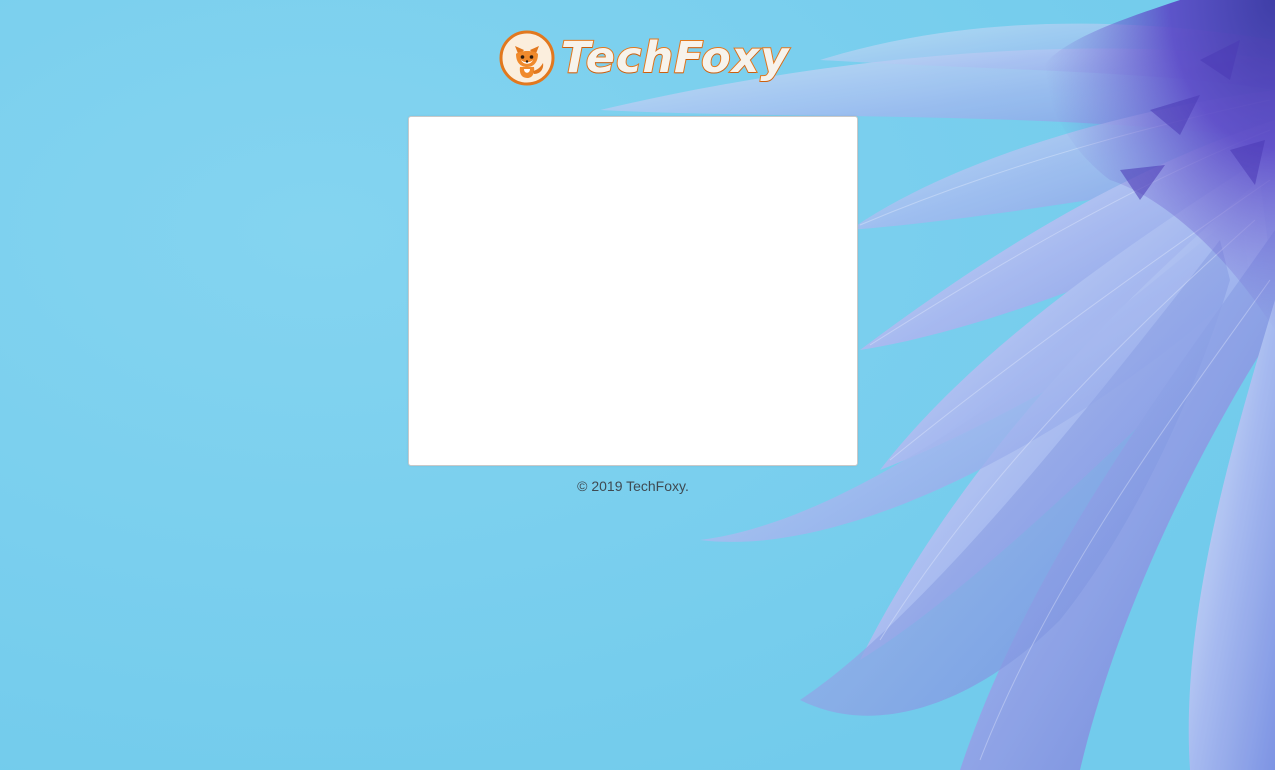 Image resolution: width=1275 pixels, height=770 pixels. Describe the element at coordinates (633, 486) in the screenshot. I see `copyright-footer: © 2019 TechFoxy.` at that location.